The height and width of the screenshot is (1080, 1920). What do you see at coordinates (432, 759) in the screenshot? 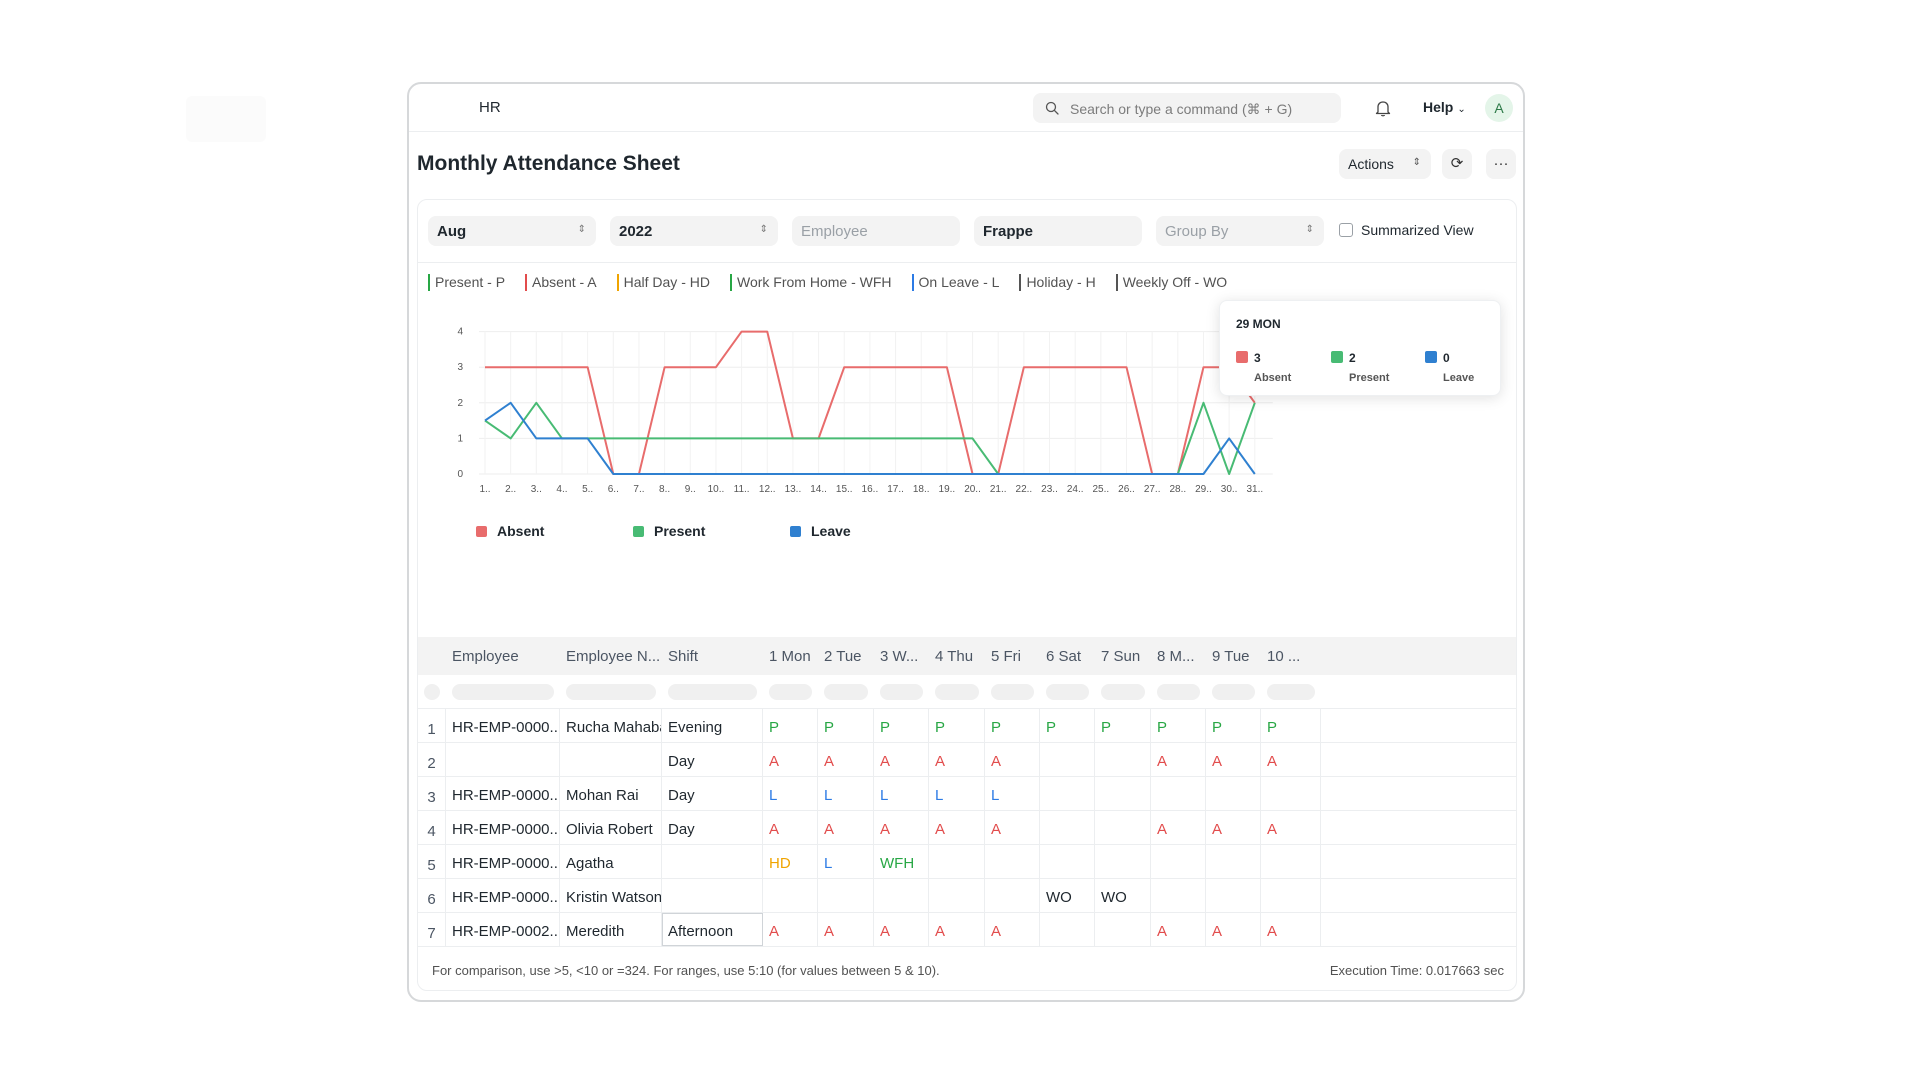
I see `row-number: 2` at bounding box center [432, 759].